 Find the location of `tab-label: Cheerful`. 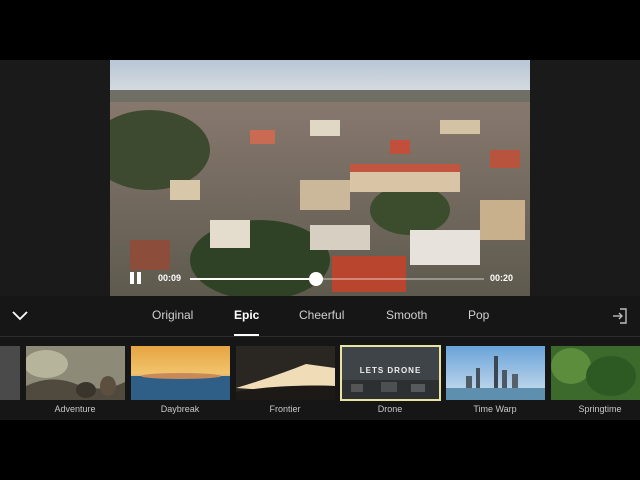

tab-label: Cheerful is located at coordinates (322, 315).